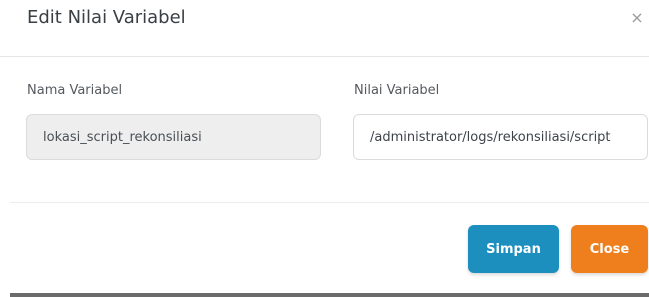 The height and width of the screenshot is (297, 649). Describe the element at coordinates (513, 249) in the screenshot. I see `simpan-button: Simpan` at that location.